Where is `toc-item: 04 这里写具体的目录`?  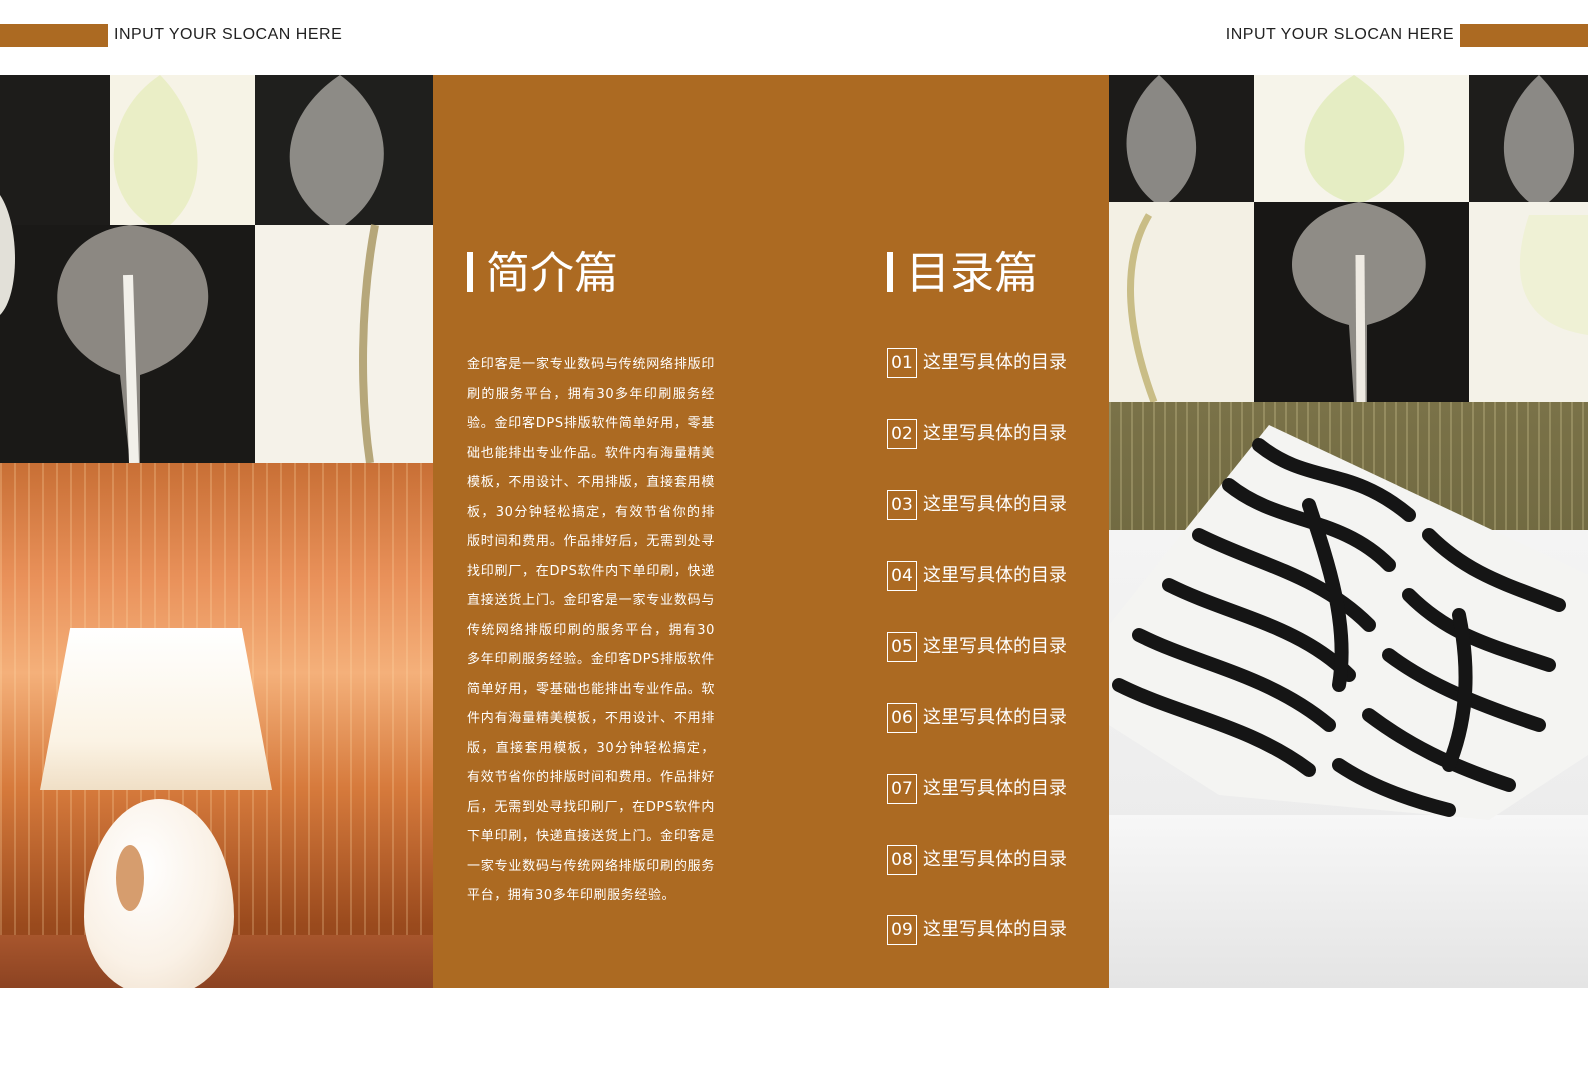 toc-item: 04 这里写具体的目录 is located at coordinates (977, 577).